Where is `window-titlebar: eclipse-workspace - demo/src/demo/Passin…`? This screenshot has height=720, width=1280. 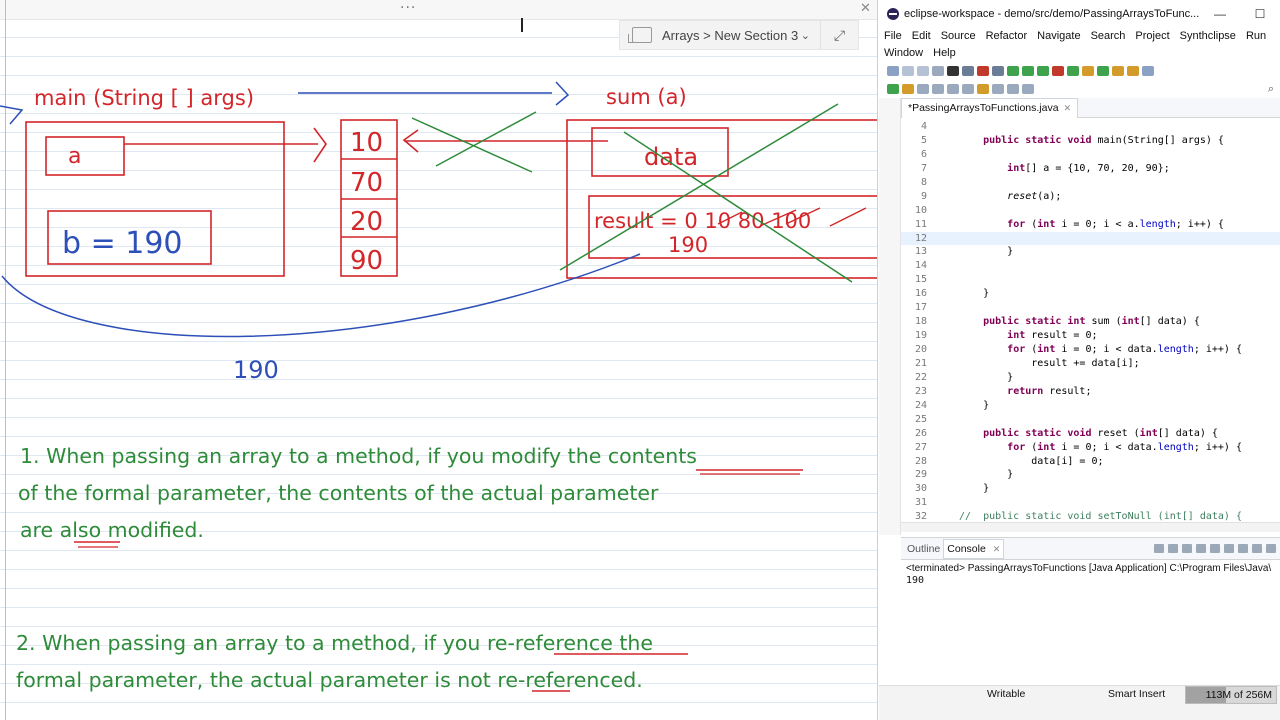 window-titlebar: eclipse-workspace - demo/src/demo/Passin… is located at coordinates (1079, 14).